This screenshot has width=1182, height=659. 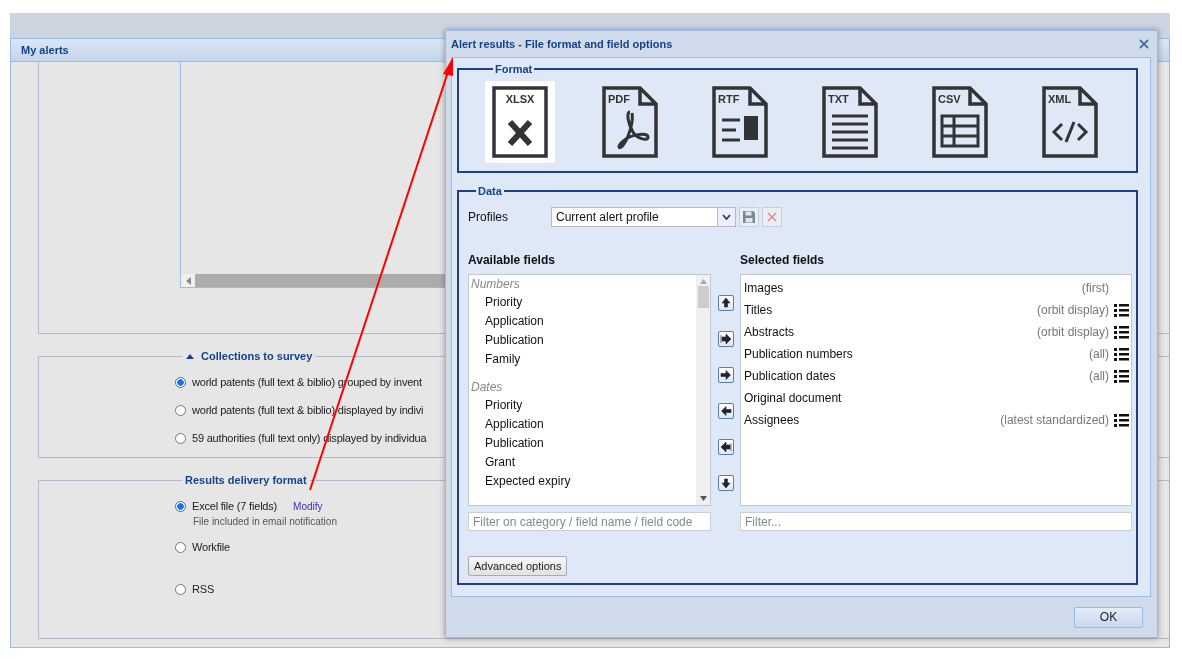 I want to click on move-down-button, so click(x=725, y=483).